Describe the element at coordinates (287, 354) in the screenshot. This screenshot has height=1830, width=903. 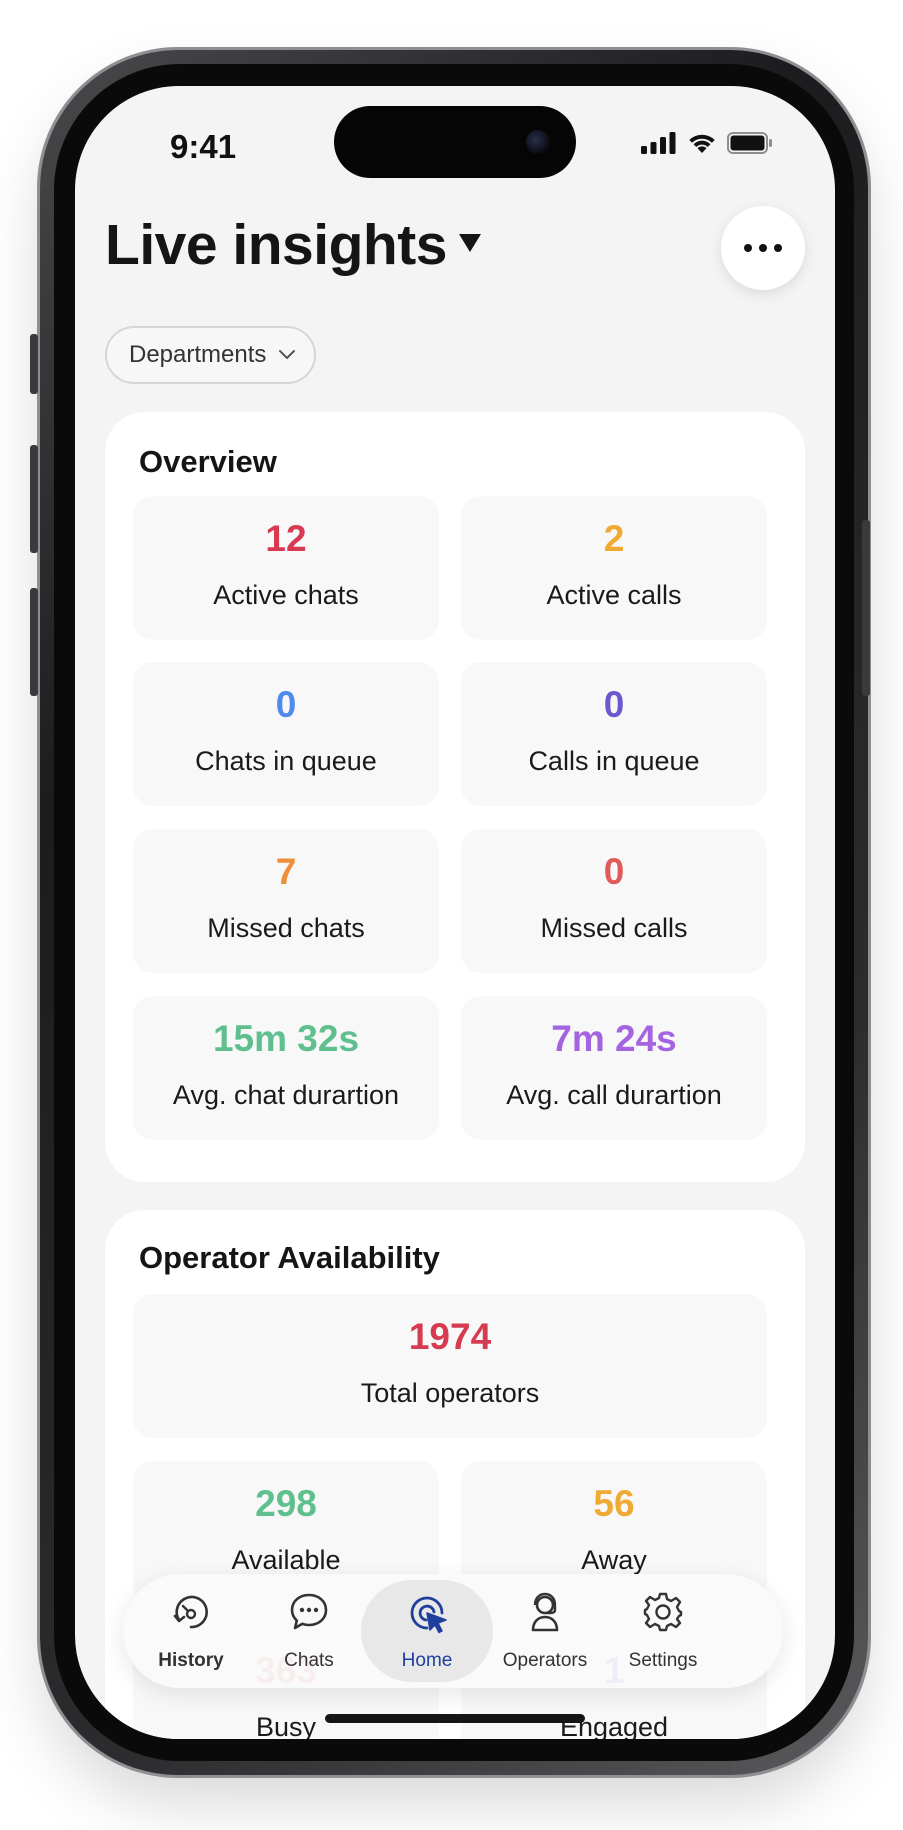
I see `chevron-down-icon` at that location.